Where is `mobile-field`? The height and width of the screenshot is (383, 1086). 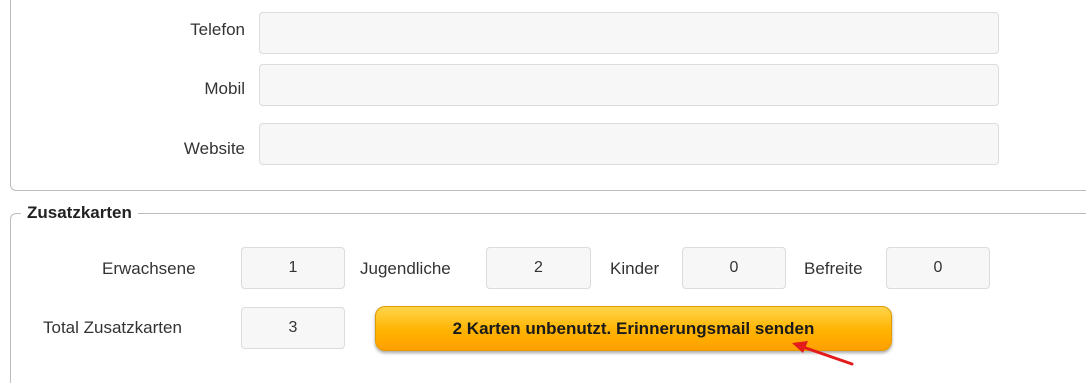
mobile-field is located at coordinates (629, 85).